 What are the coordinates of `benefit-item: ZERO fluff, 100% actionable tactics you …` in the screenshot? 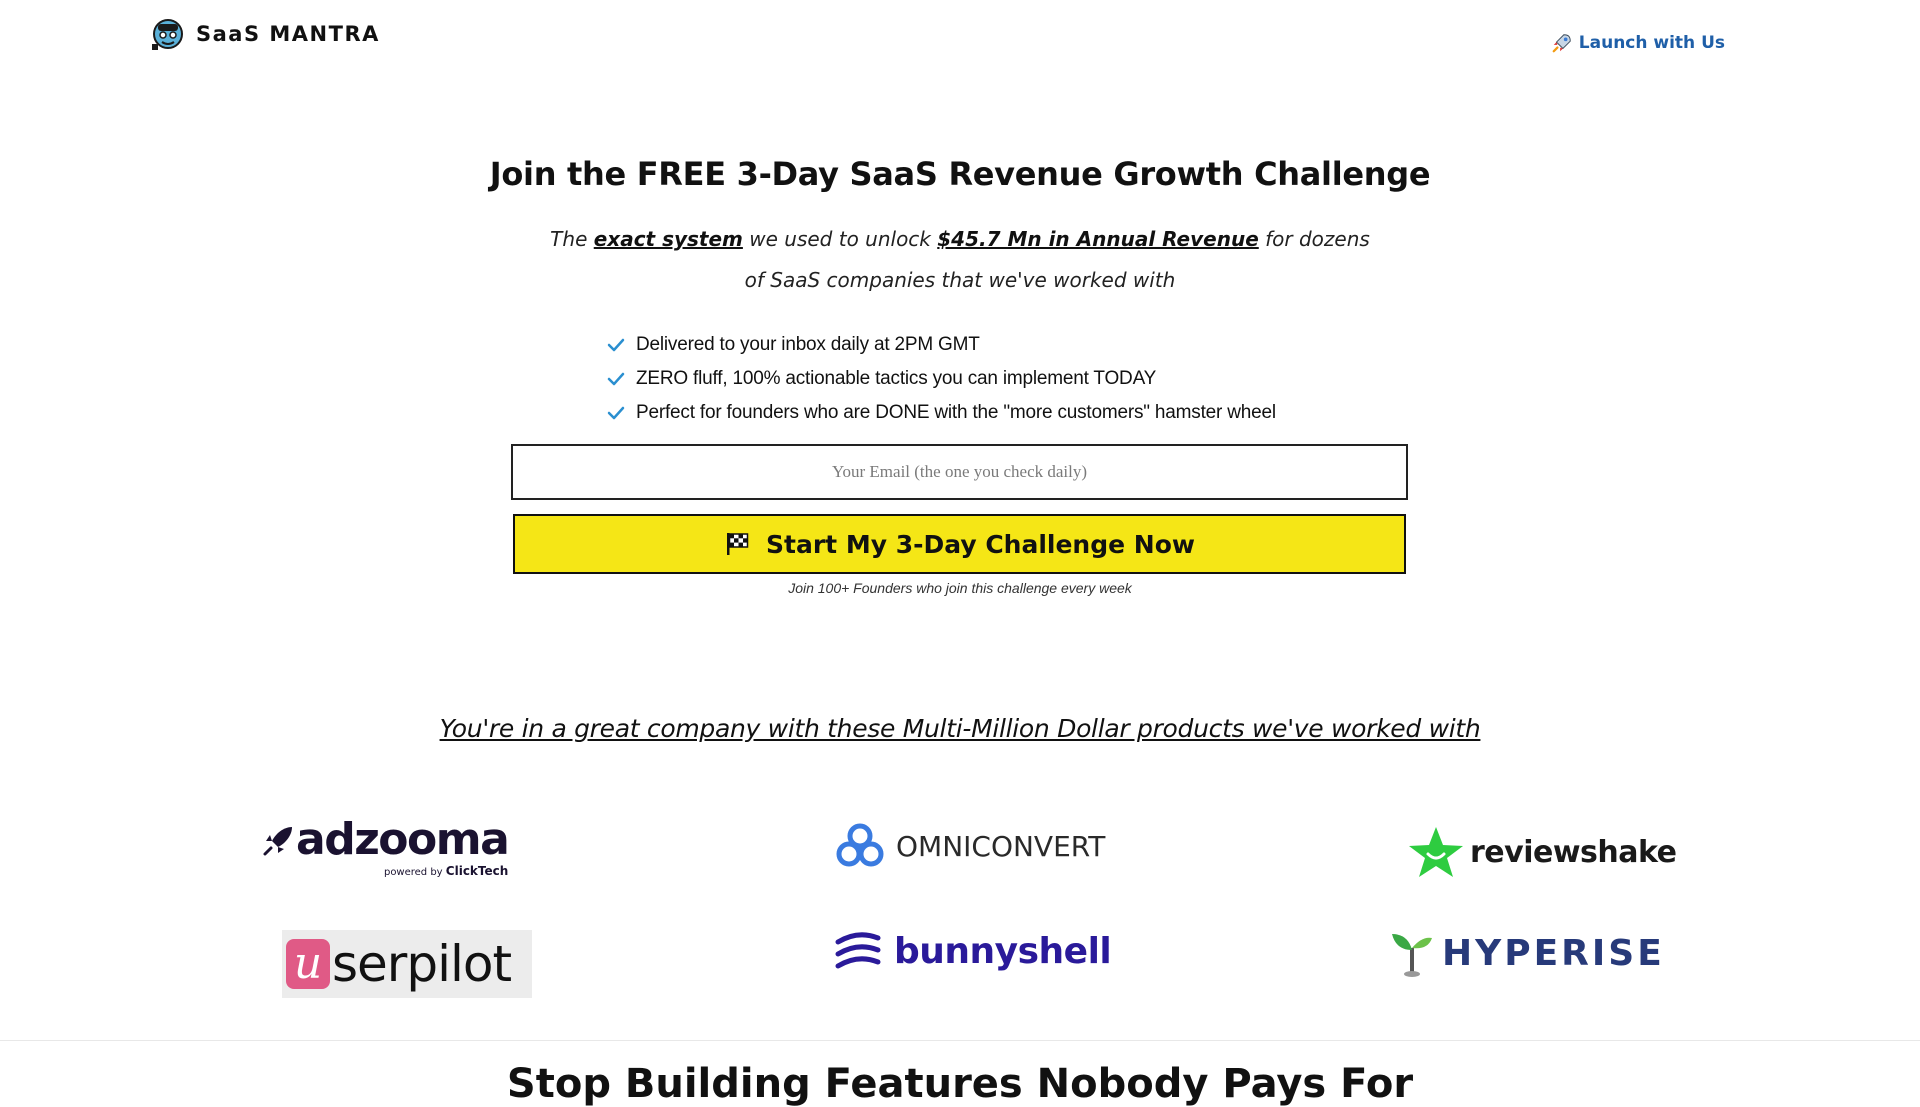 It's located at (941, 379).